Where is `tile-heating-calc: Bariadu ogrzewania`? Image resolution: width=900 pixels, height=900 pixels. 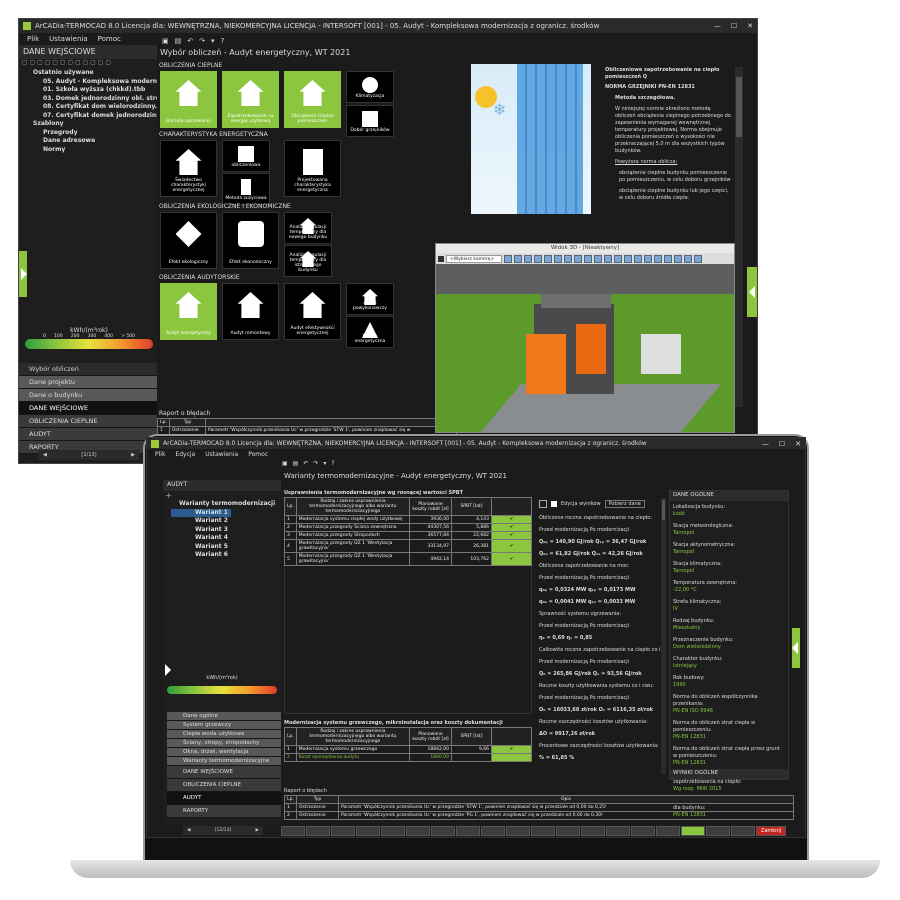
tile-heating-calc: Bariadu ogrzewania is located at coordinates (188, 99).